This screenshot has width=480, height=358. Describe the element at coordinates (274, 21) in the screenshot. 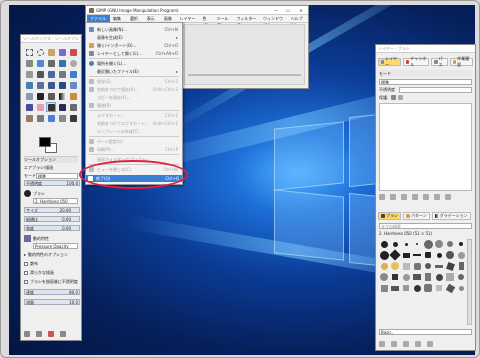

I see `menu-windows: ウィンドウ(W)` at that location.